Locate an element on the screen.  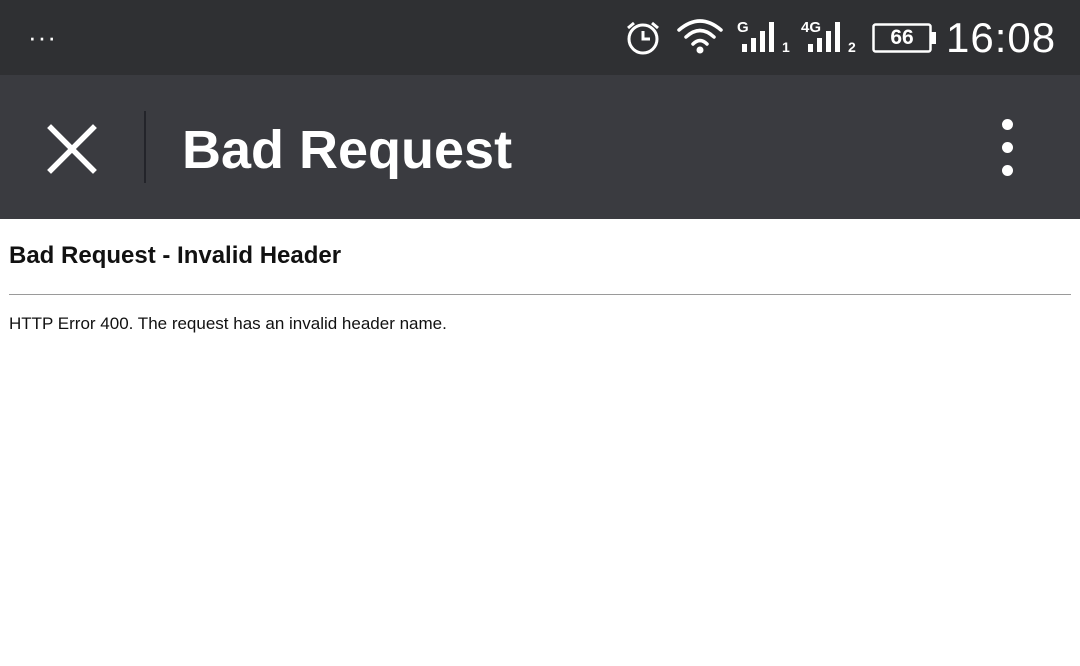
sim2-index-label: 2 is located at coordinates (852, 47).